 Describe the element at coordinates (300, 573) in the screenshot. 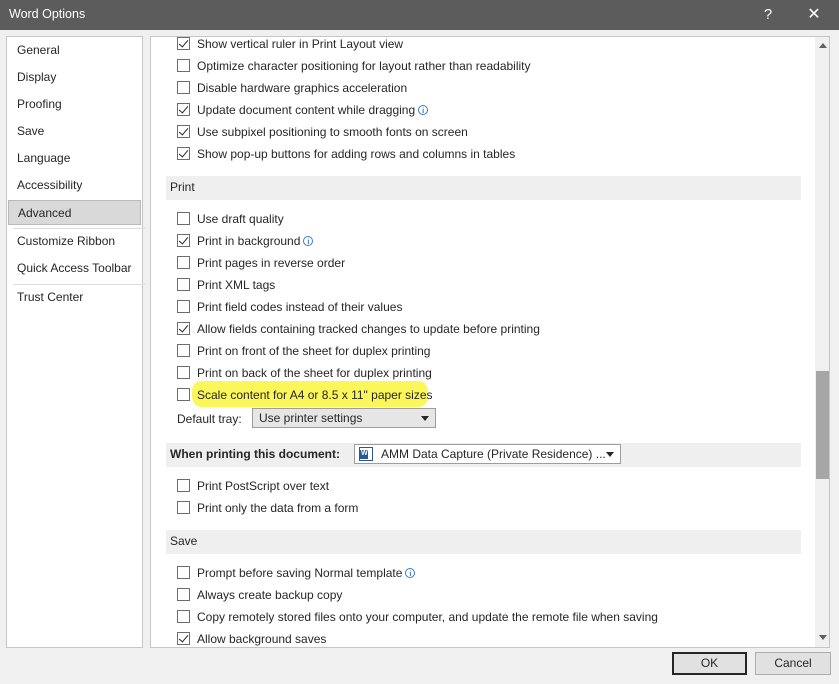

I see `option-label: Prompt before saving Normal template` at that location.